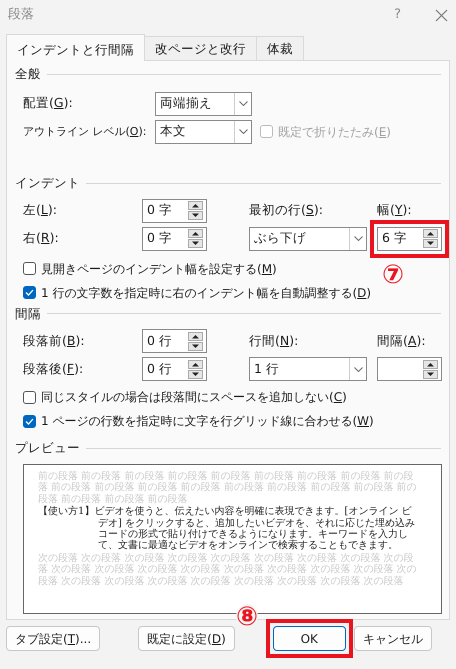  I want to click on field-label: 行間(N):, so click(274, 341).